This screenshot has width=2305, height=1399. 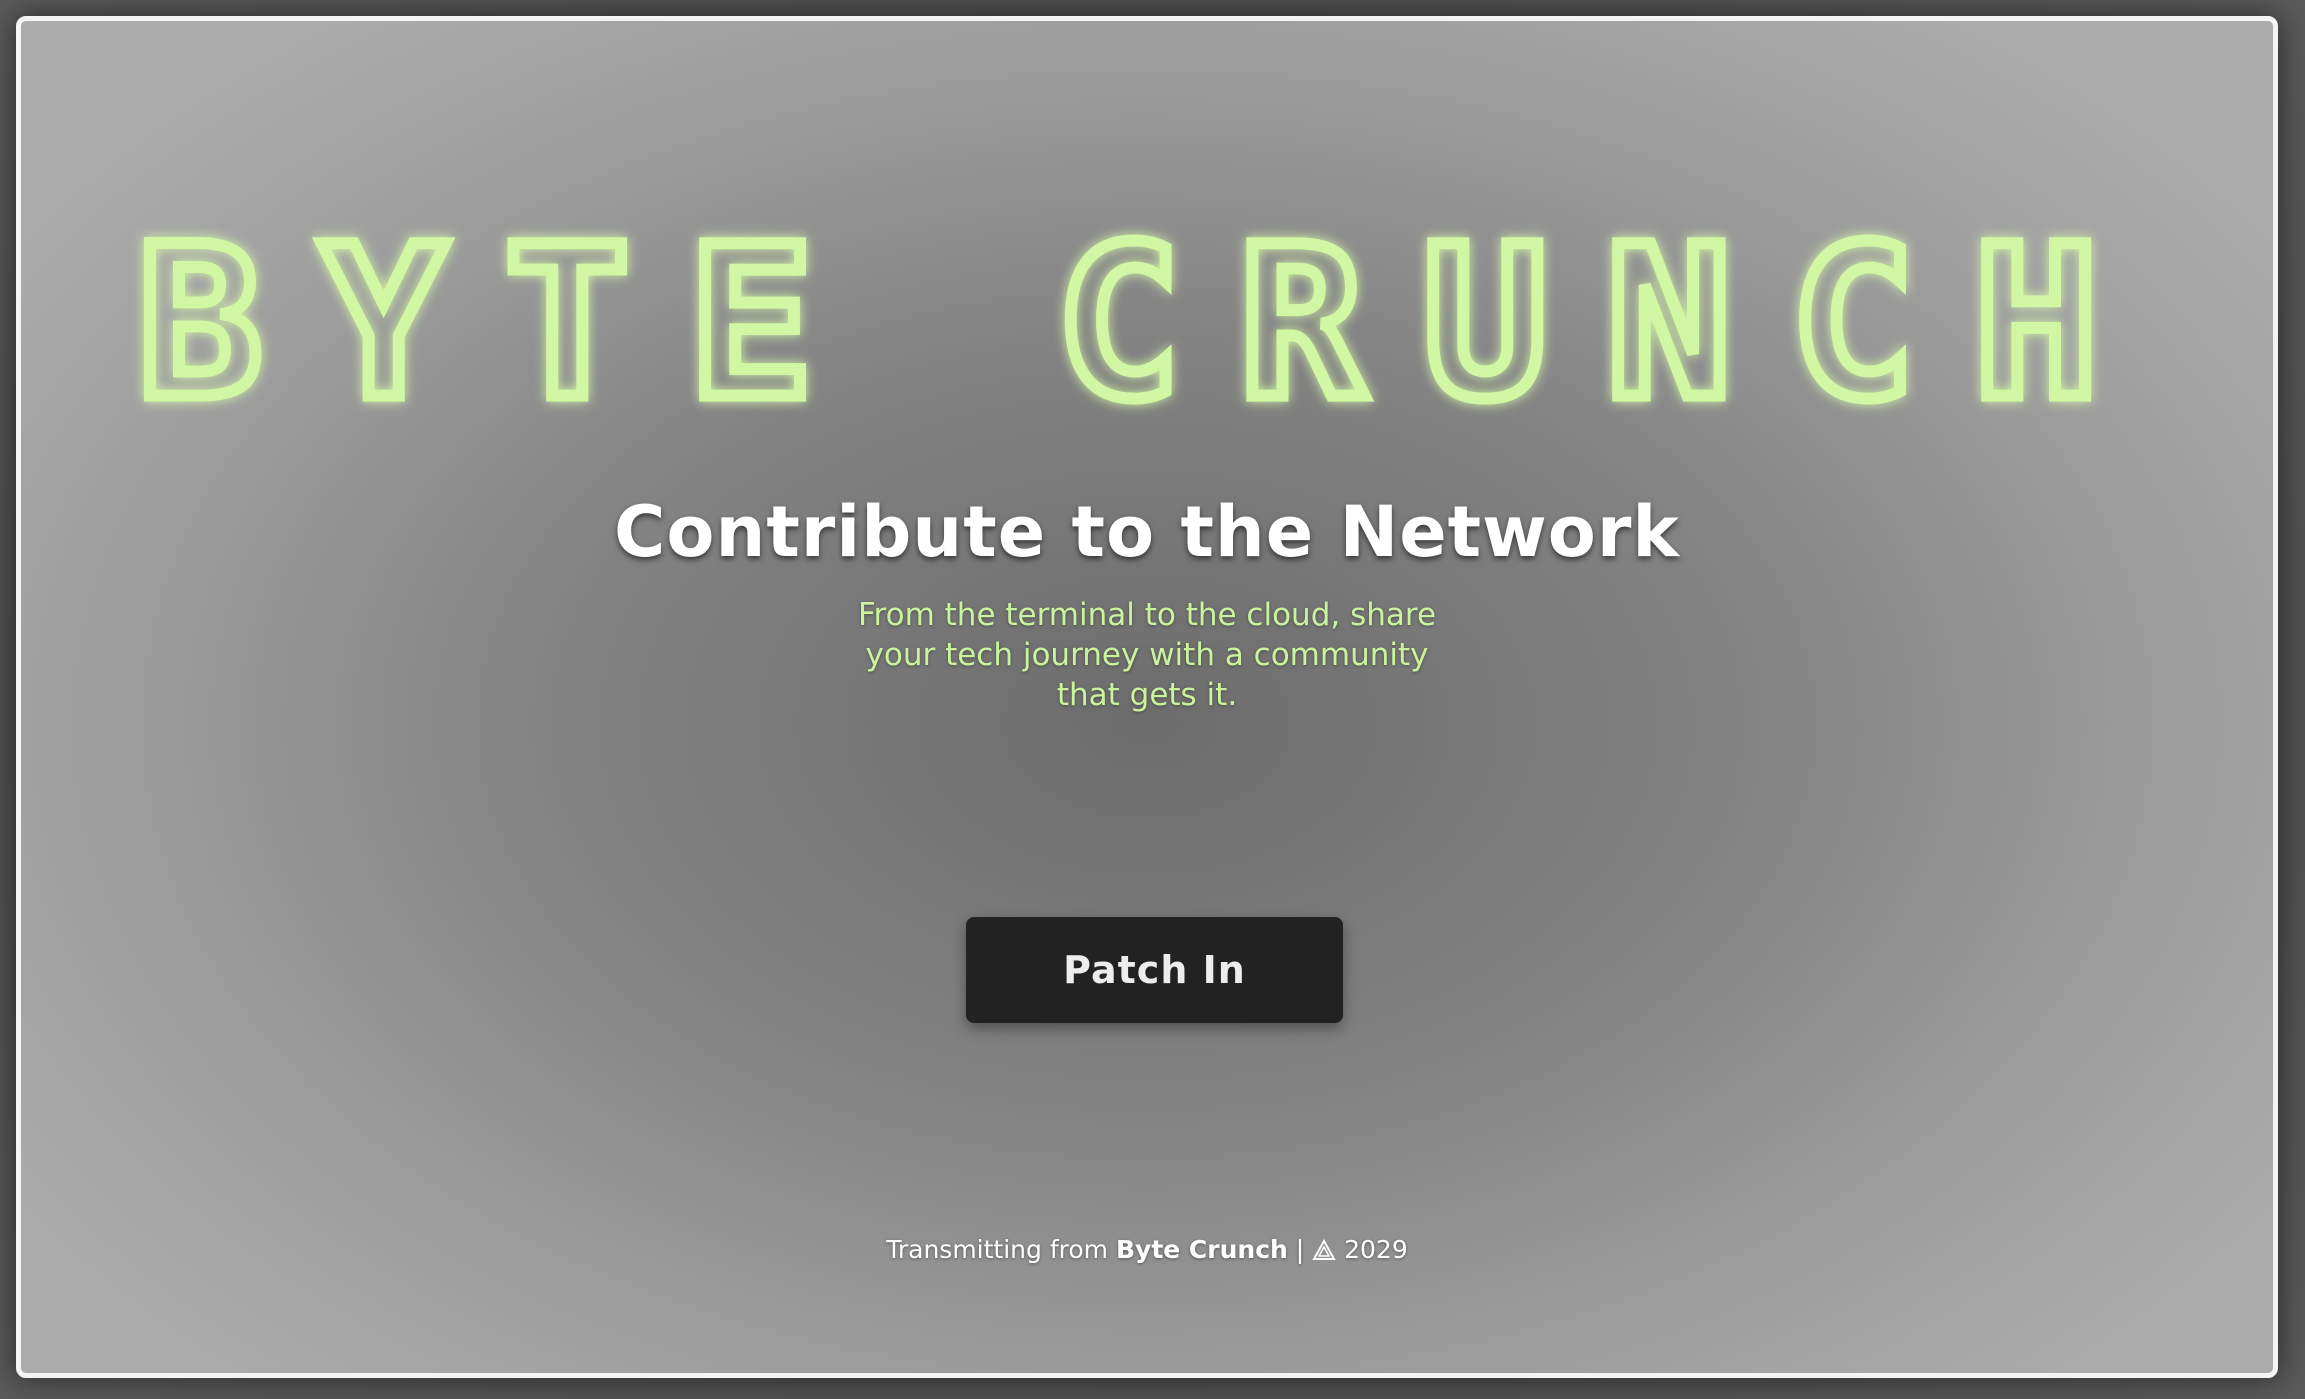 What do you see at coordinates (1001, 1249) in the screenshot?
I see `footer-prefix: Transmitting from` at bounding box center [1001, 1249].